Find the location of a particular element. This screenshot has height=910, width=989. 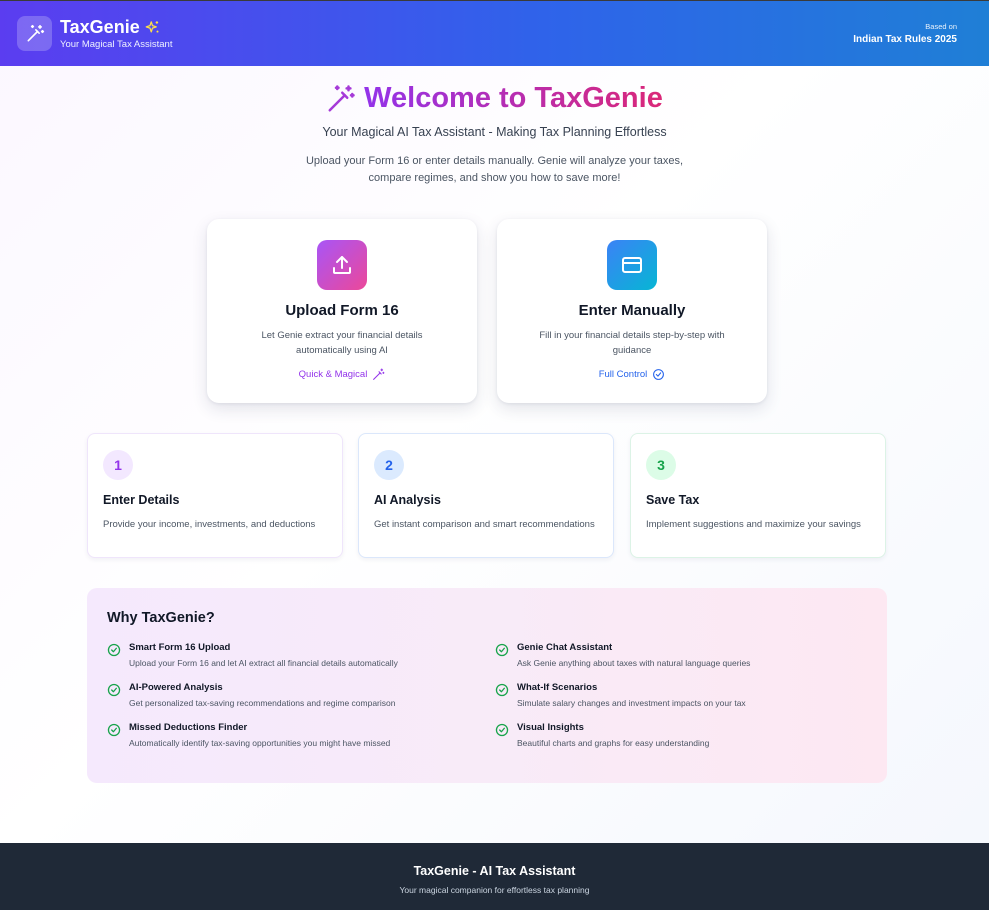

app-tagline: Your Magical Tax Assistant is located at coordinates (116, 44).